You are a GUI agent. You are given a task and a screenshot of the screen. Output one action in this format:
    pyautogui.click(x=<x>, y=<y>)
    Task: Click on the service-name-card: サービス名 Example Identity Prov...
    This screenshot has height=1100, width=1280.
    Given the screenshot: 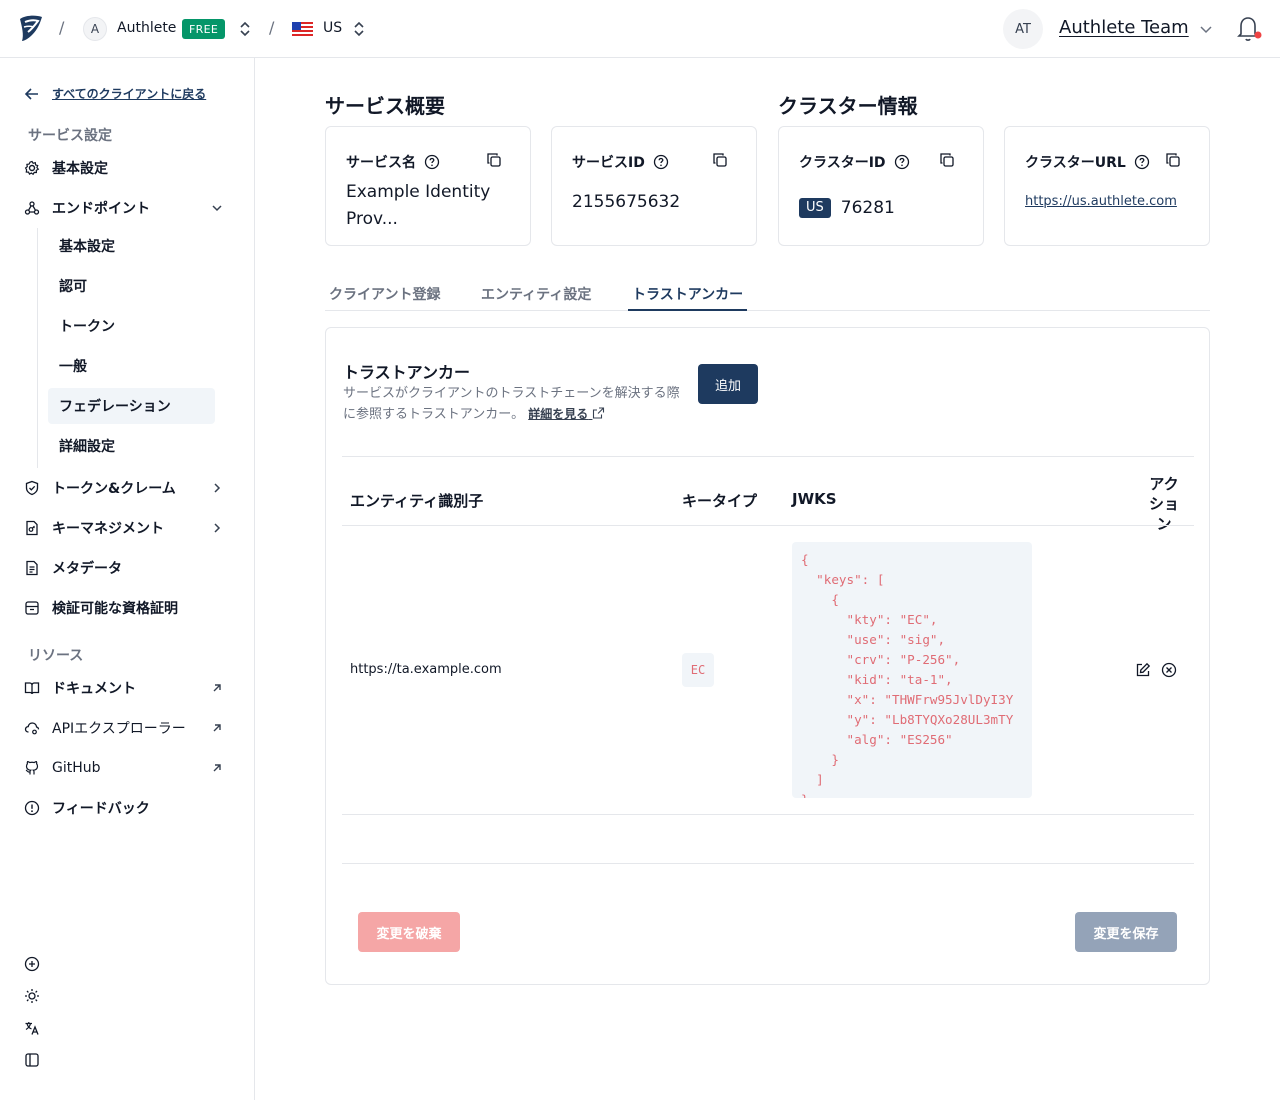 What is the action you would take?
    pyautogui.click(x=428, y=186)
    